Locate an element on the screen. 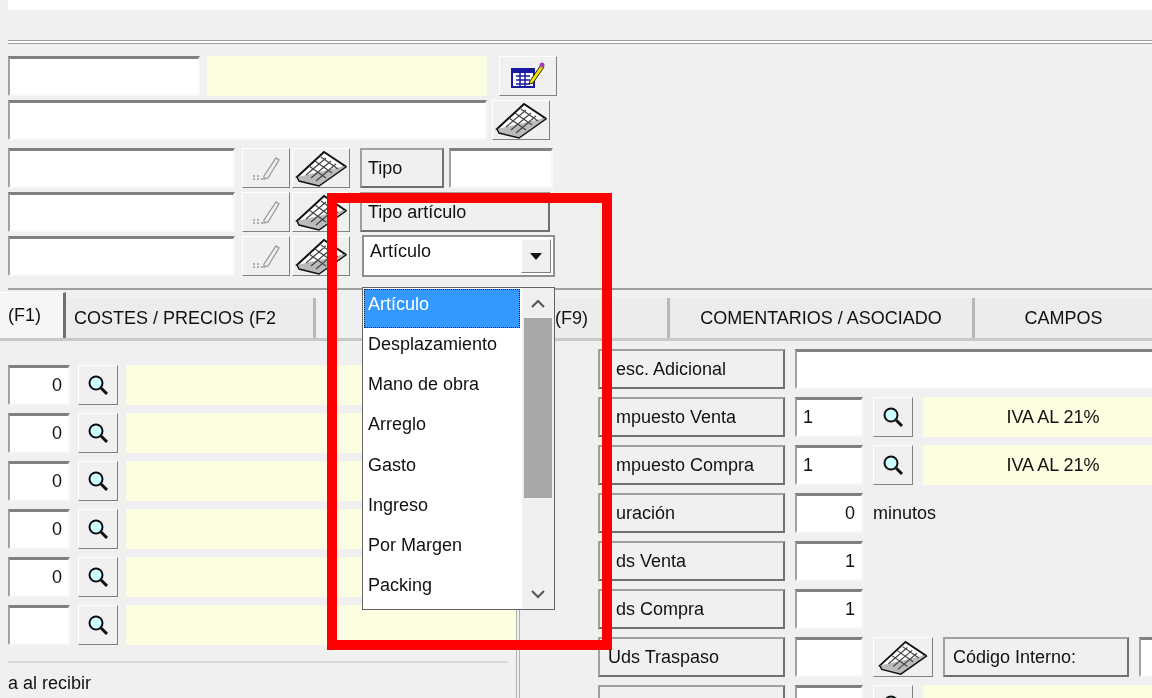 The height and width of the screenshot is (698, 1152). field-label: Tipo is located at coordinates (402, 168).